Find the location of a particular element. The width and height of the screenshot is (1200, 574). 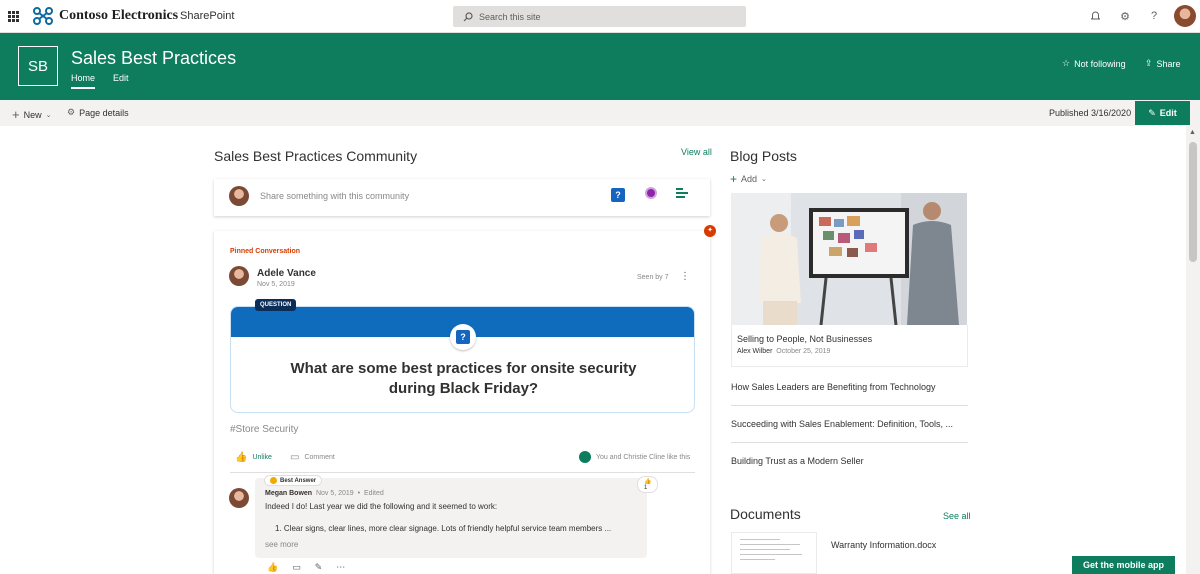

follow-button: ☆ Not following is located at coordinates (1094, 63).